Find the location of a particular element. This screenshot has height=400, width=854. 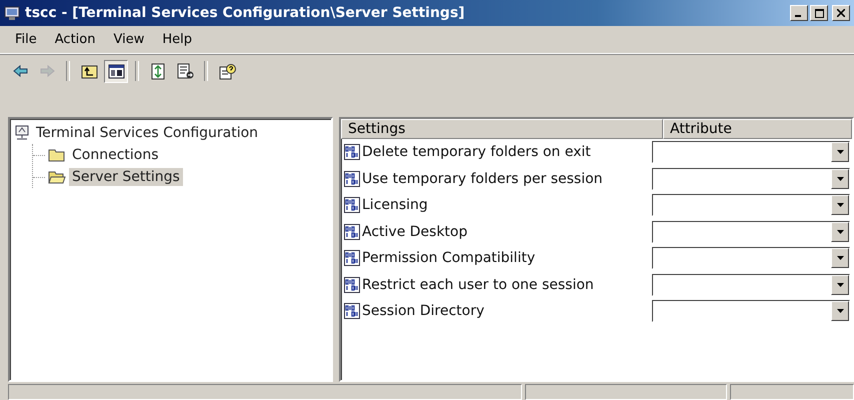

setting-name: Licensing is located at coordinates (395, 205).